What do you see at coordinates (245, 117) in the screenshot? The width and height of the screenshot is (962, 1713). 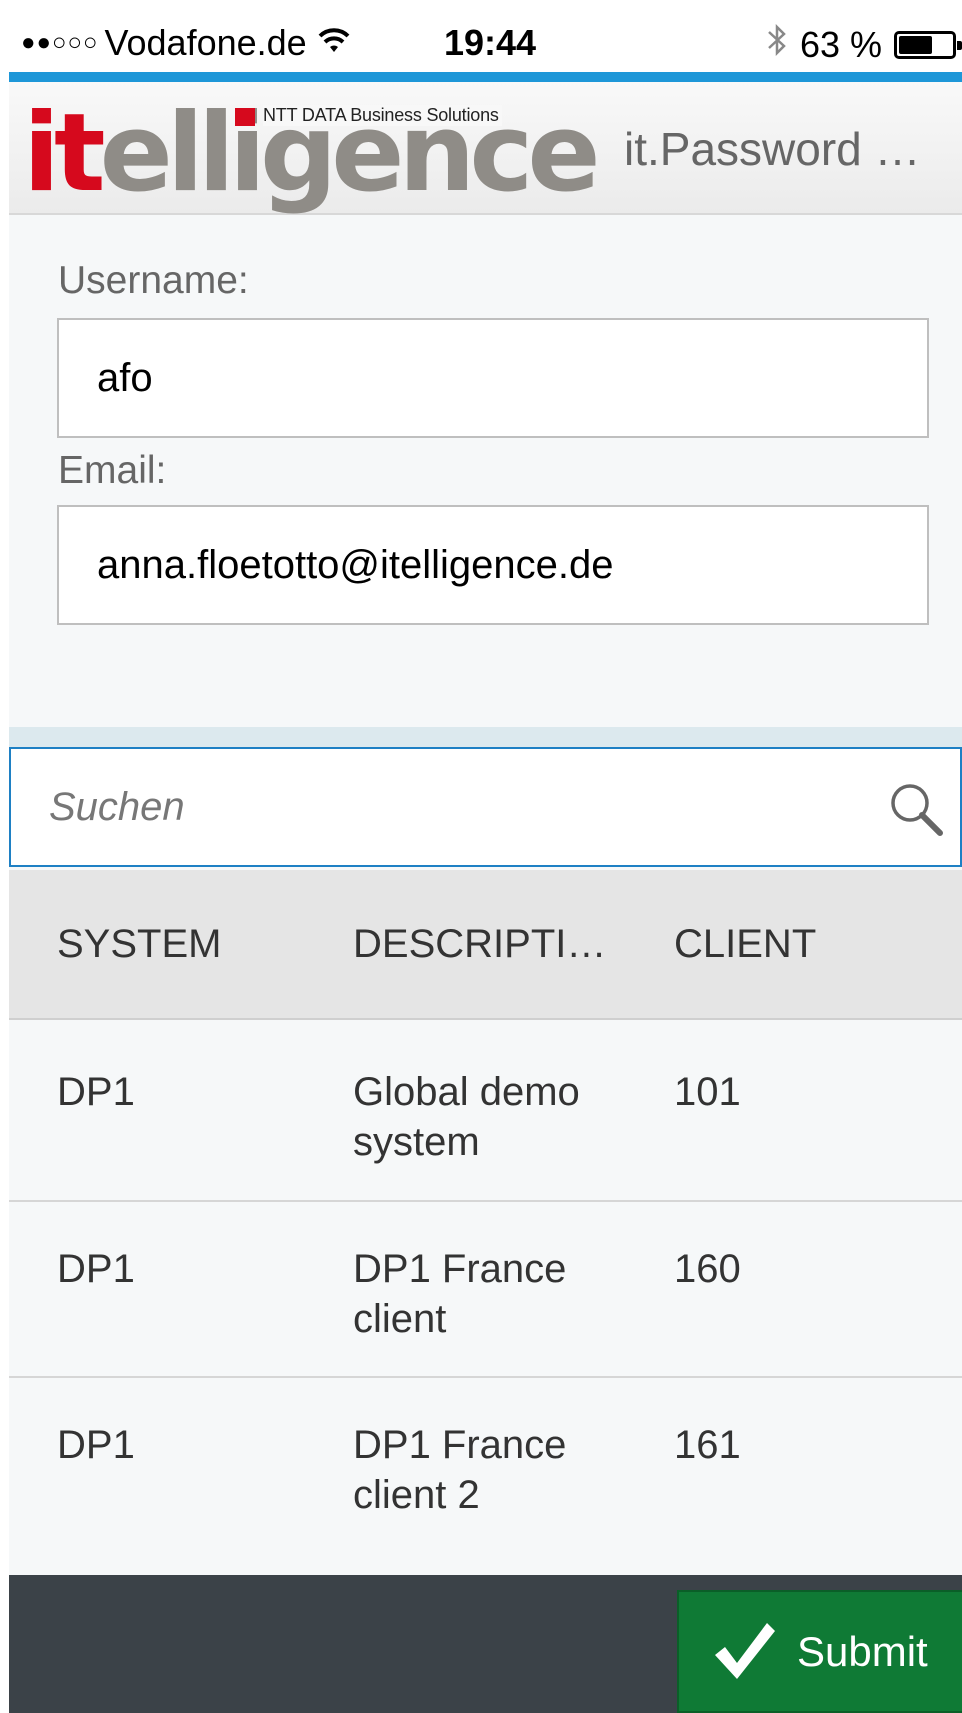 I see `logo-red-square` at bounding box center [245, 117].